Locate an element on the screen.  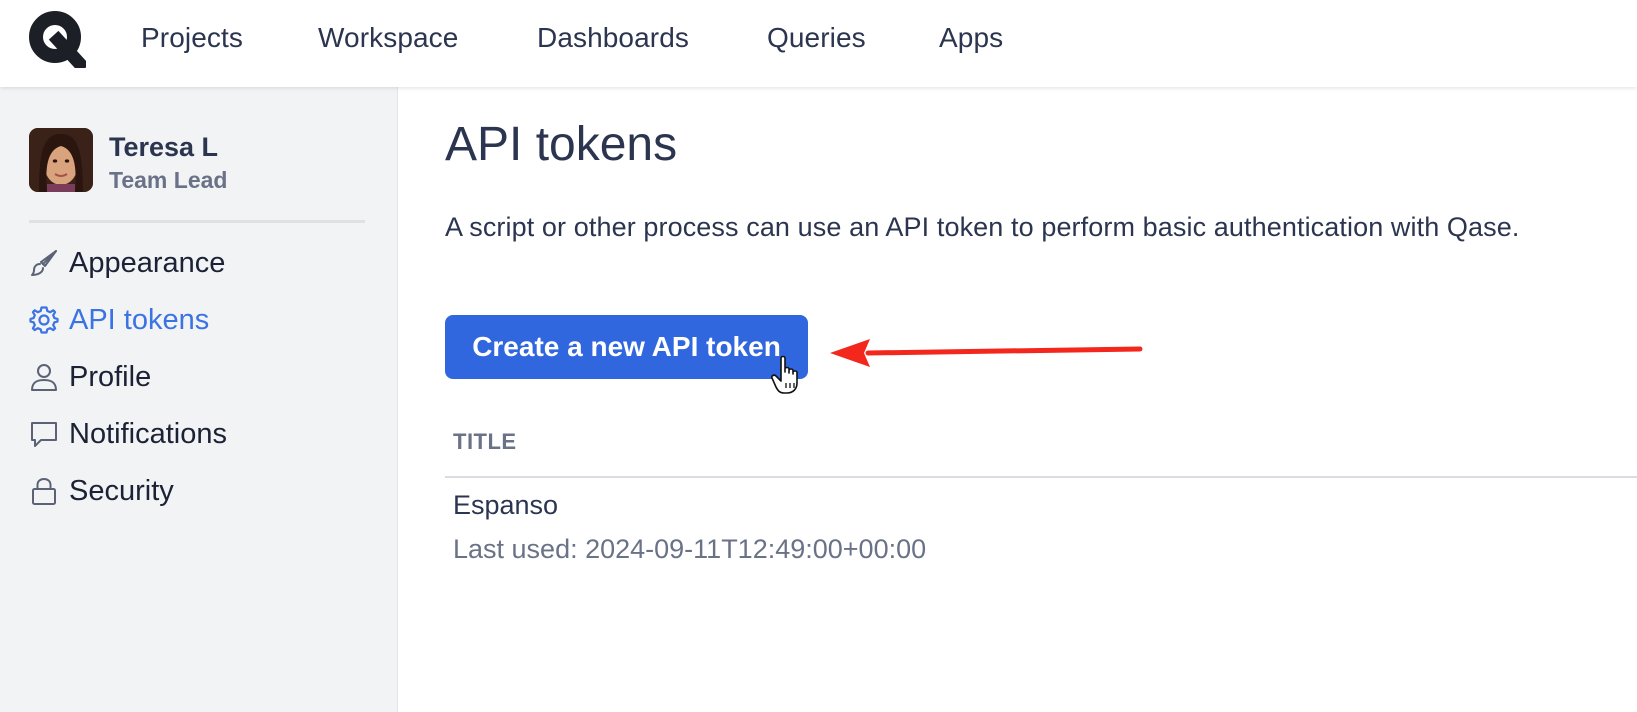
sidebar-item-label: API tokens is located at coordinates (139, 319).